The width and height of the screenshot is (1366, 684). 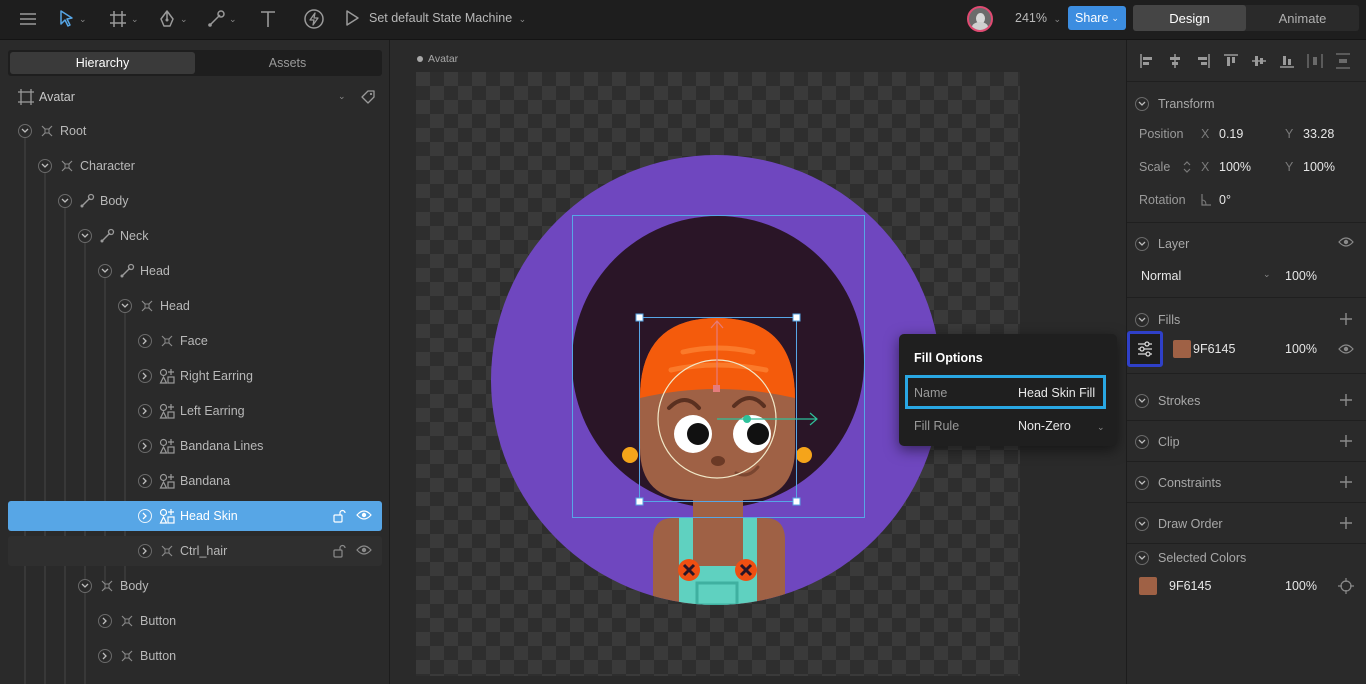 What do you see at coordinates (195, 376) in the screenshot?
I see `tree-row: Right Earring` at bounding box center [195, 376].